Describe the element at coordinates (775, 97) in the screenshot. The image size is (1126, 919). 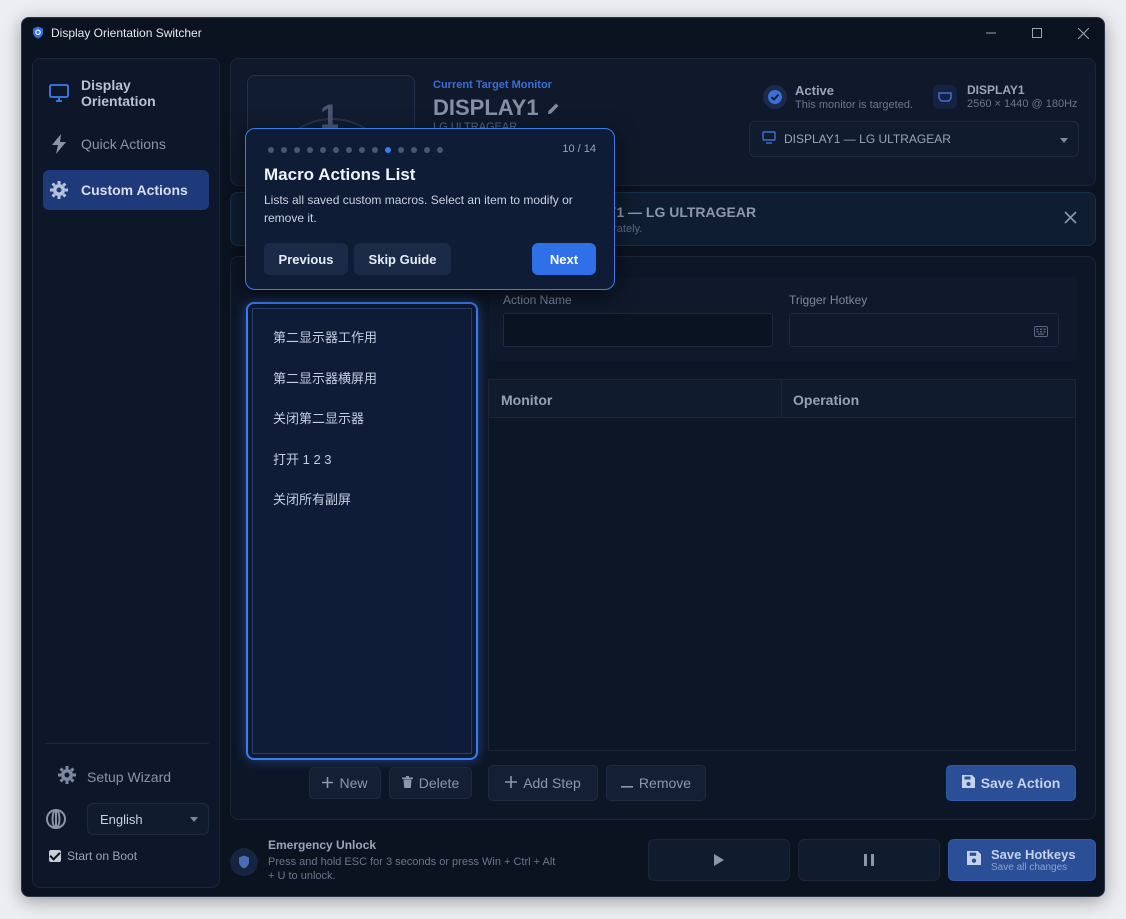
I see `check-circle-icon` at that location.